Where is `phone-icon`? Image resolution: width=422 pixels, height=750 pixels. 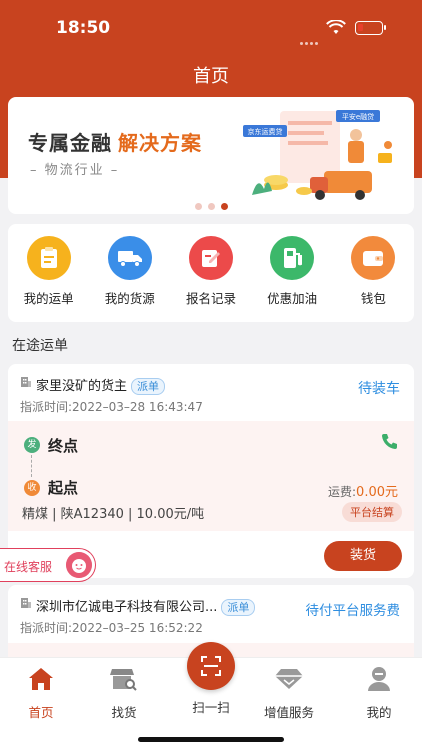
phone-icon is located at coordinates (389, 442).